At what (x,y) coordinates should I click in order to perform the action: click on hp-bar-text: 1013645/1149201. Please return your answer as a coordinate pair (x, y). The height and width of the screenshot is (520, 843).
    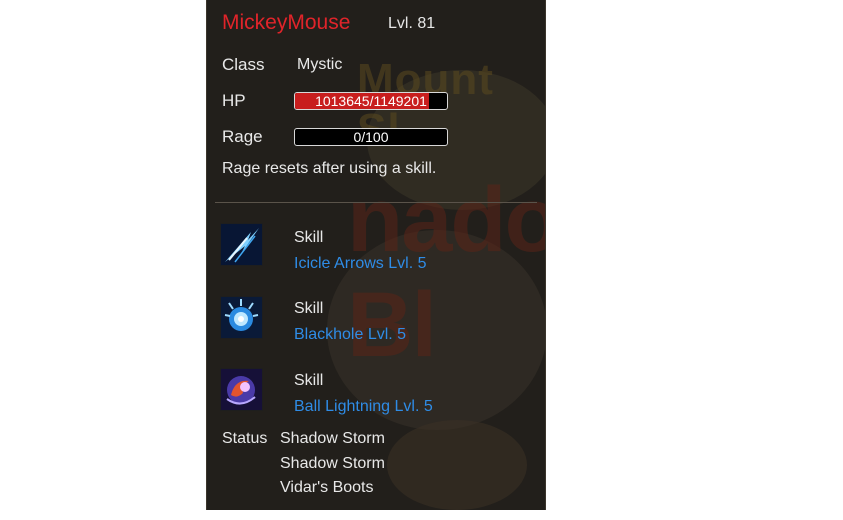
    Looking at the image, I should click on (371, 101).